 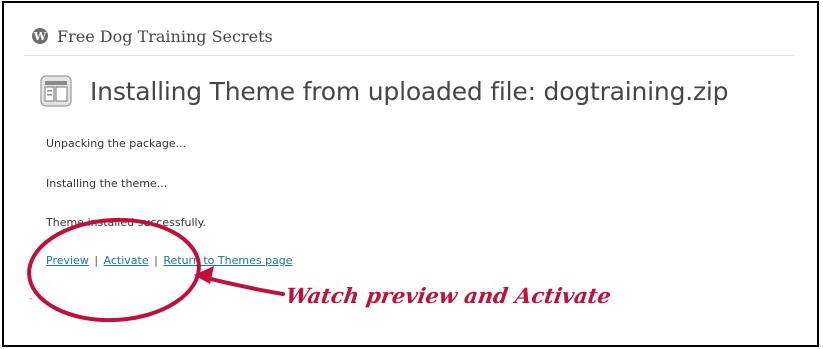 What do you see at coordinates (126, 260) in the screenshot?
I see `activate-link: Activate` at bounding box center [126, 260].